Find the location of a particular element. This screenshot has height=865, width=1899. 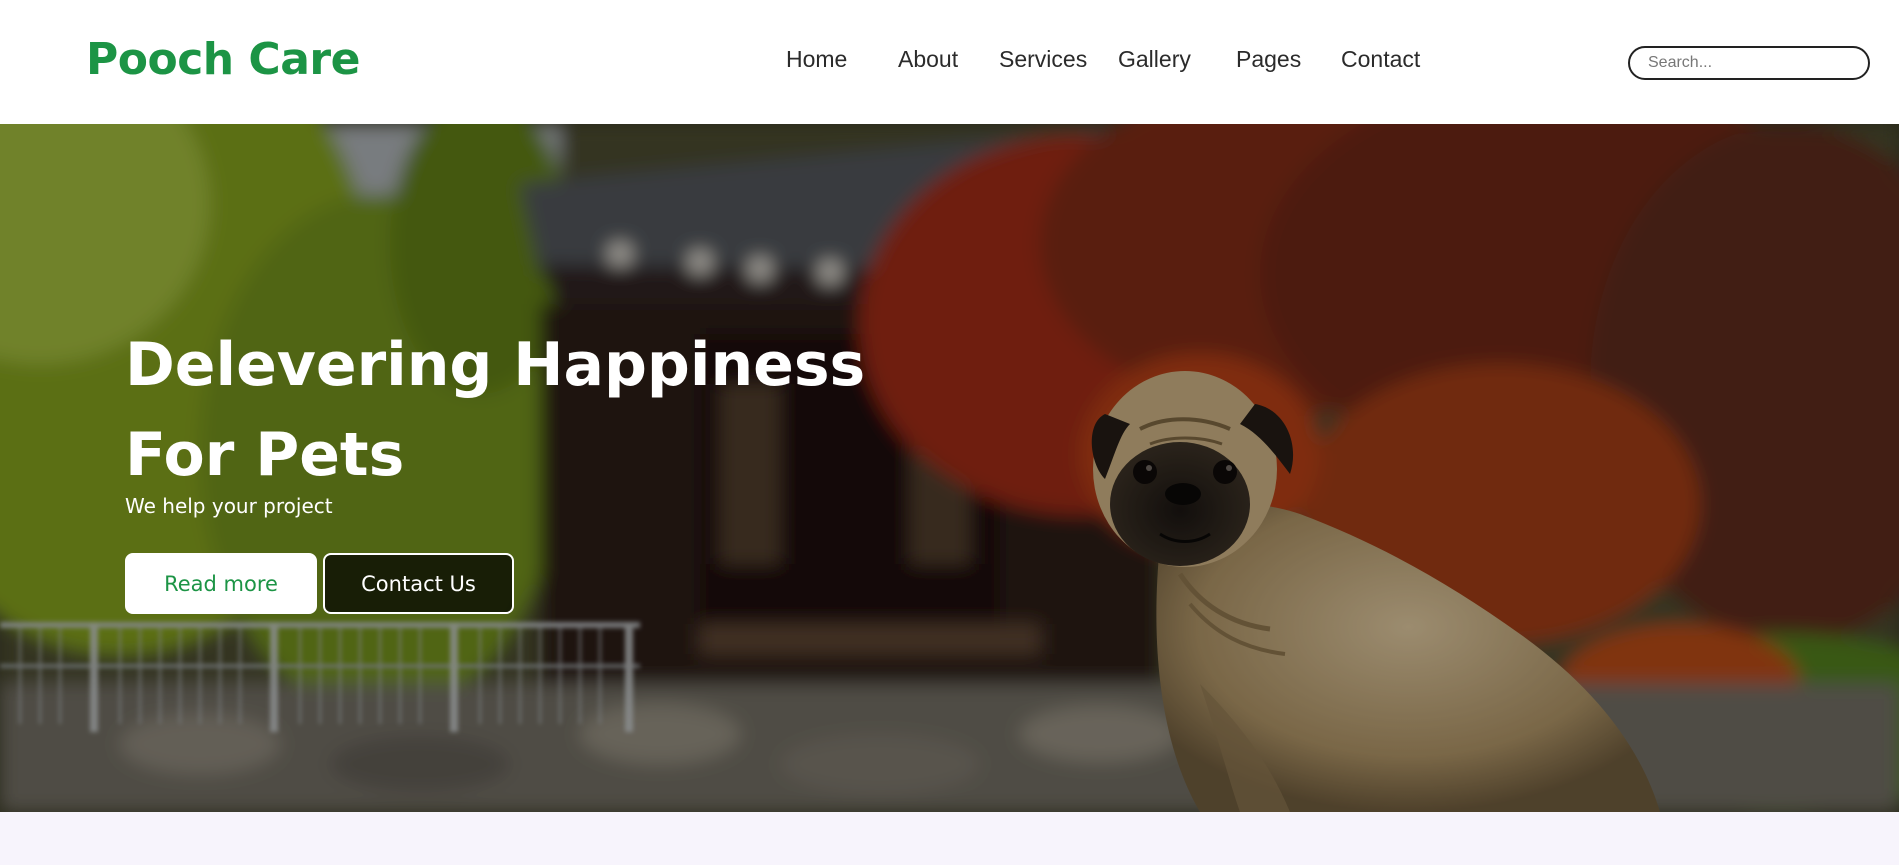

nav-item-about: About is located at coordinates (928, 59).